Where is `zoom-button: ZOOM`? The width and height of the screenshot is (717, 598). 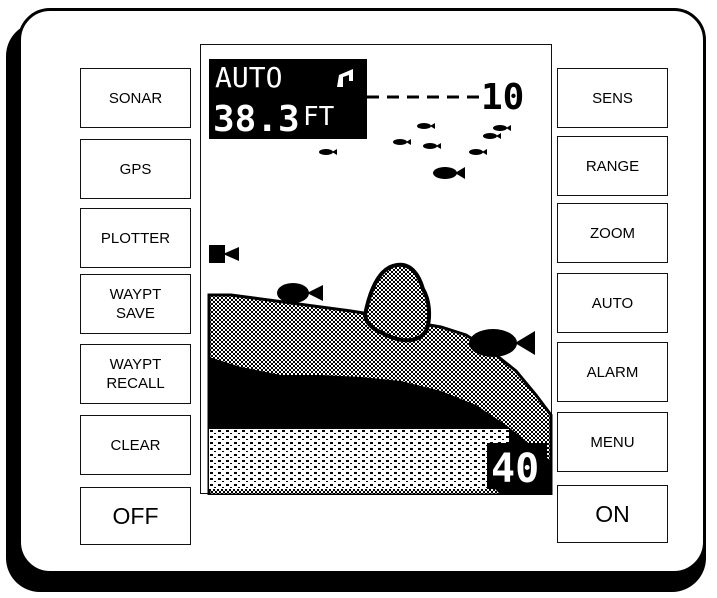 zoom-button: ZOOM is located at coordinates (612, 233).